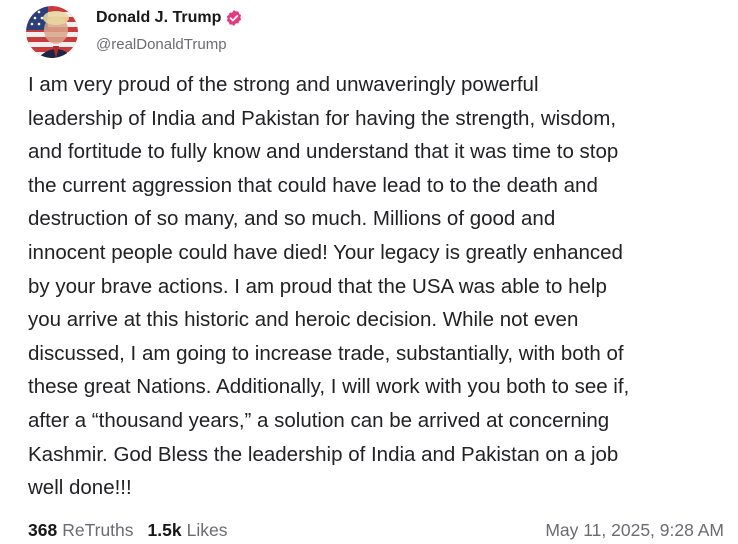  What do you see at coordinates (207, 529) in the screenshot?
I see `likes-label: Likes` at bounding box center [207, 529].